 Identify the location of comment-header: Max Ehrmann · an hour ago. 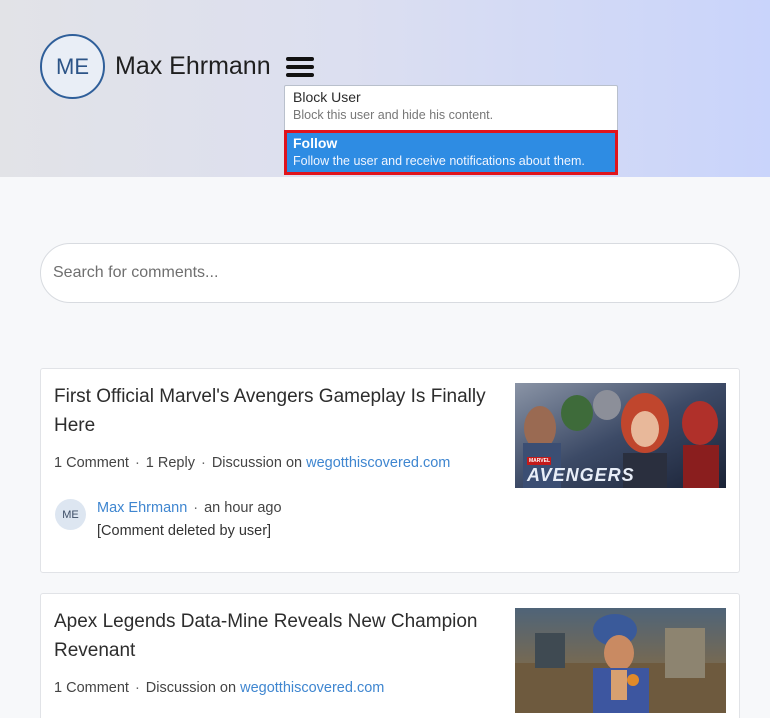
(189, 508).